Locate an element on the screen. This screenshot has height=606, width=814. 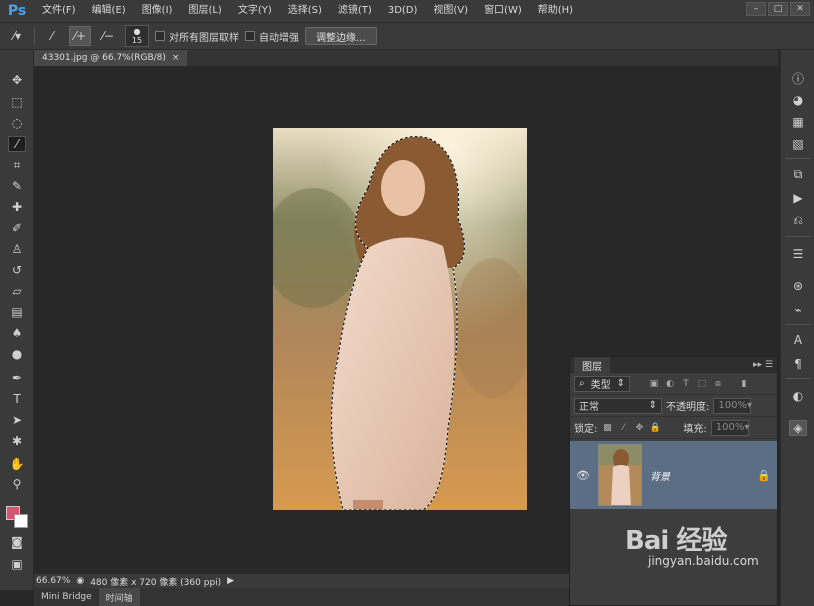
menu-file: 文件(F) is located at coordinates (59, 11).